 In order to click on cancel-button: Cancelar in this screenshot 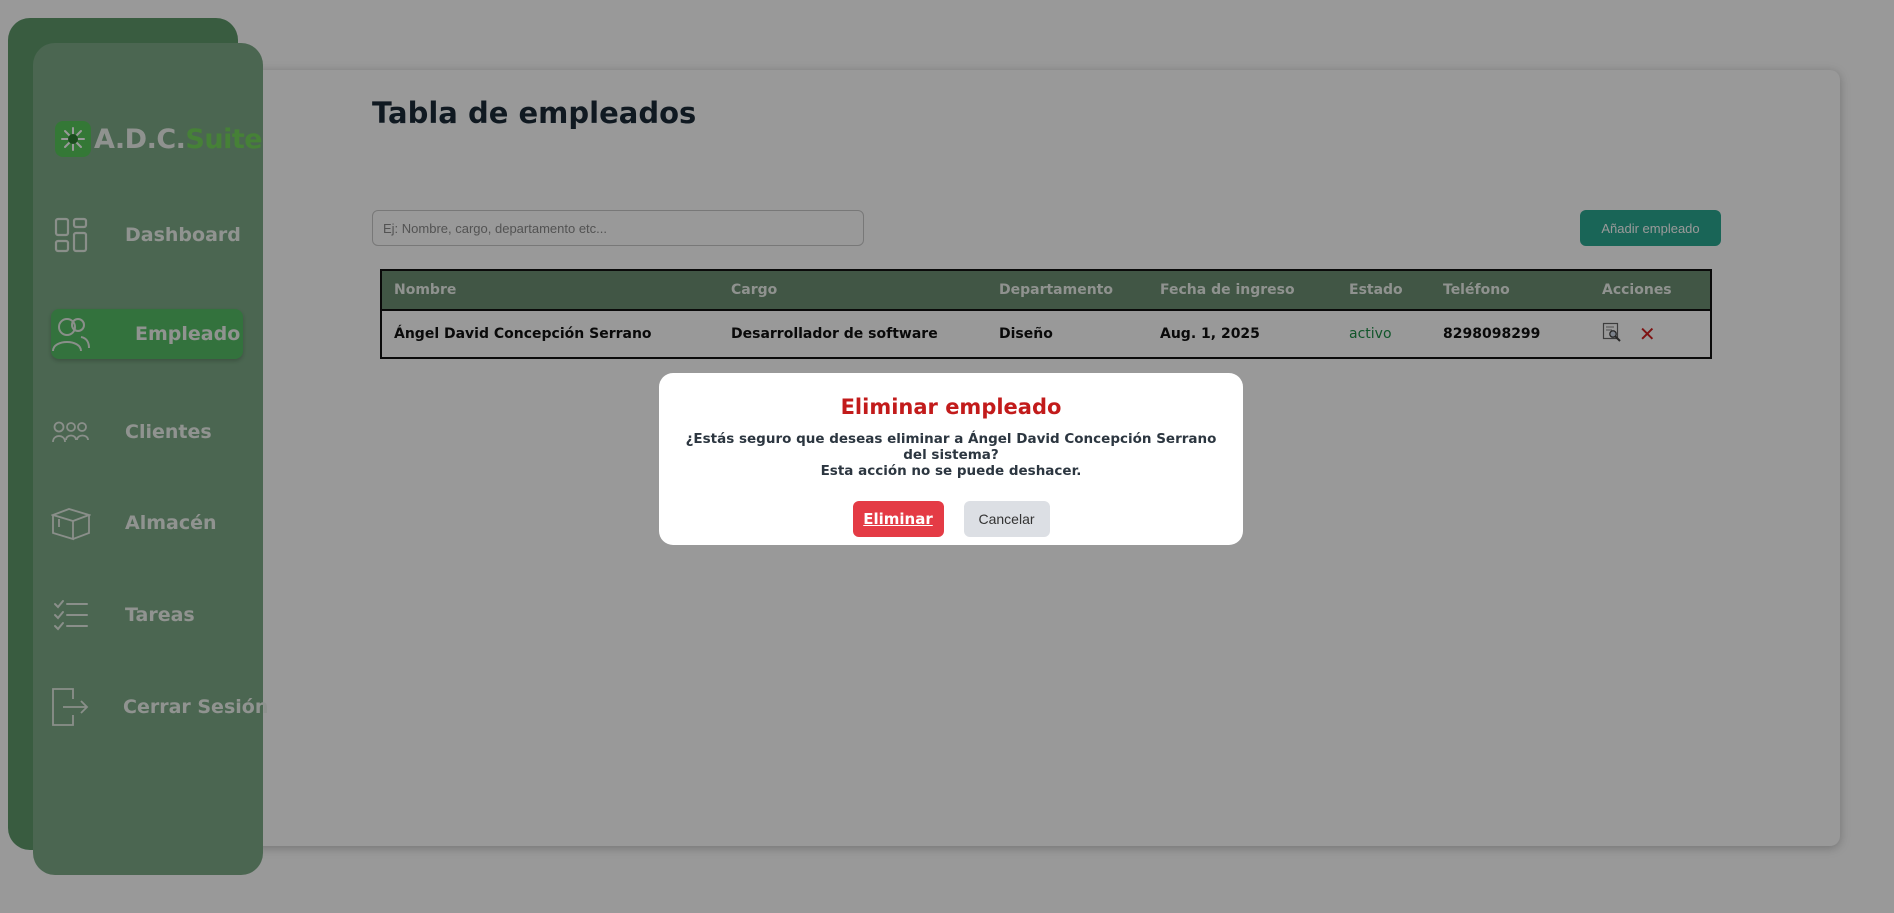, I will do `click(1006, 519)`.